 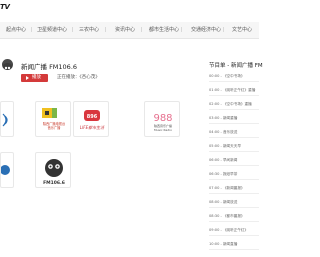 What do you see at coordinates (16, 29) in the screenshot?
I see `nav-item-origin: 起点中心` at bounding box center [16, 29].